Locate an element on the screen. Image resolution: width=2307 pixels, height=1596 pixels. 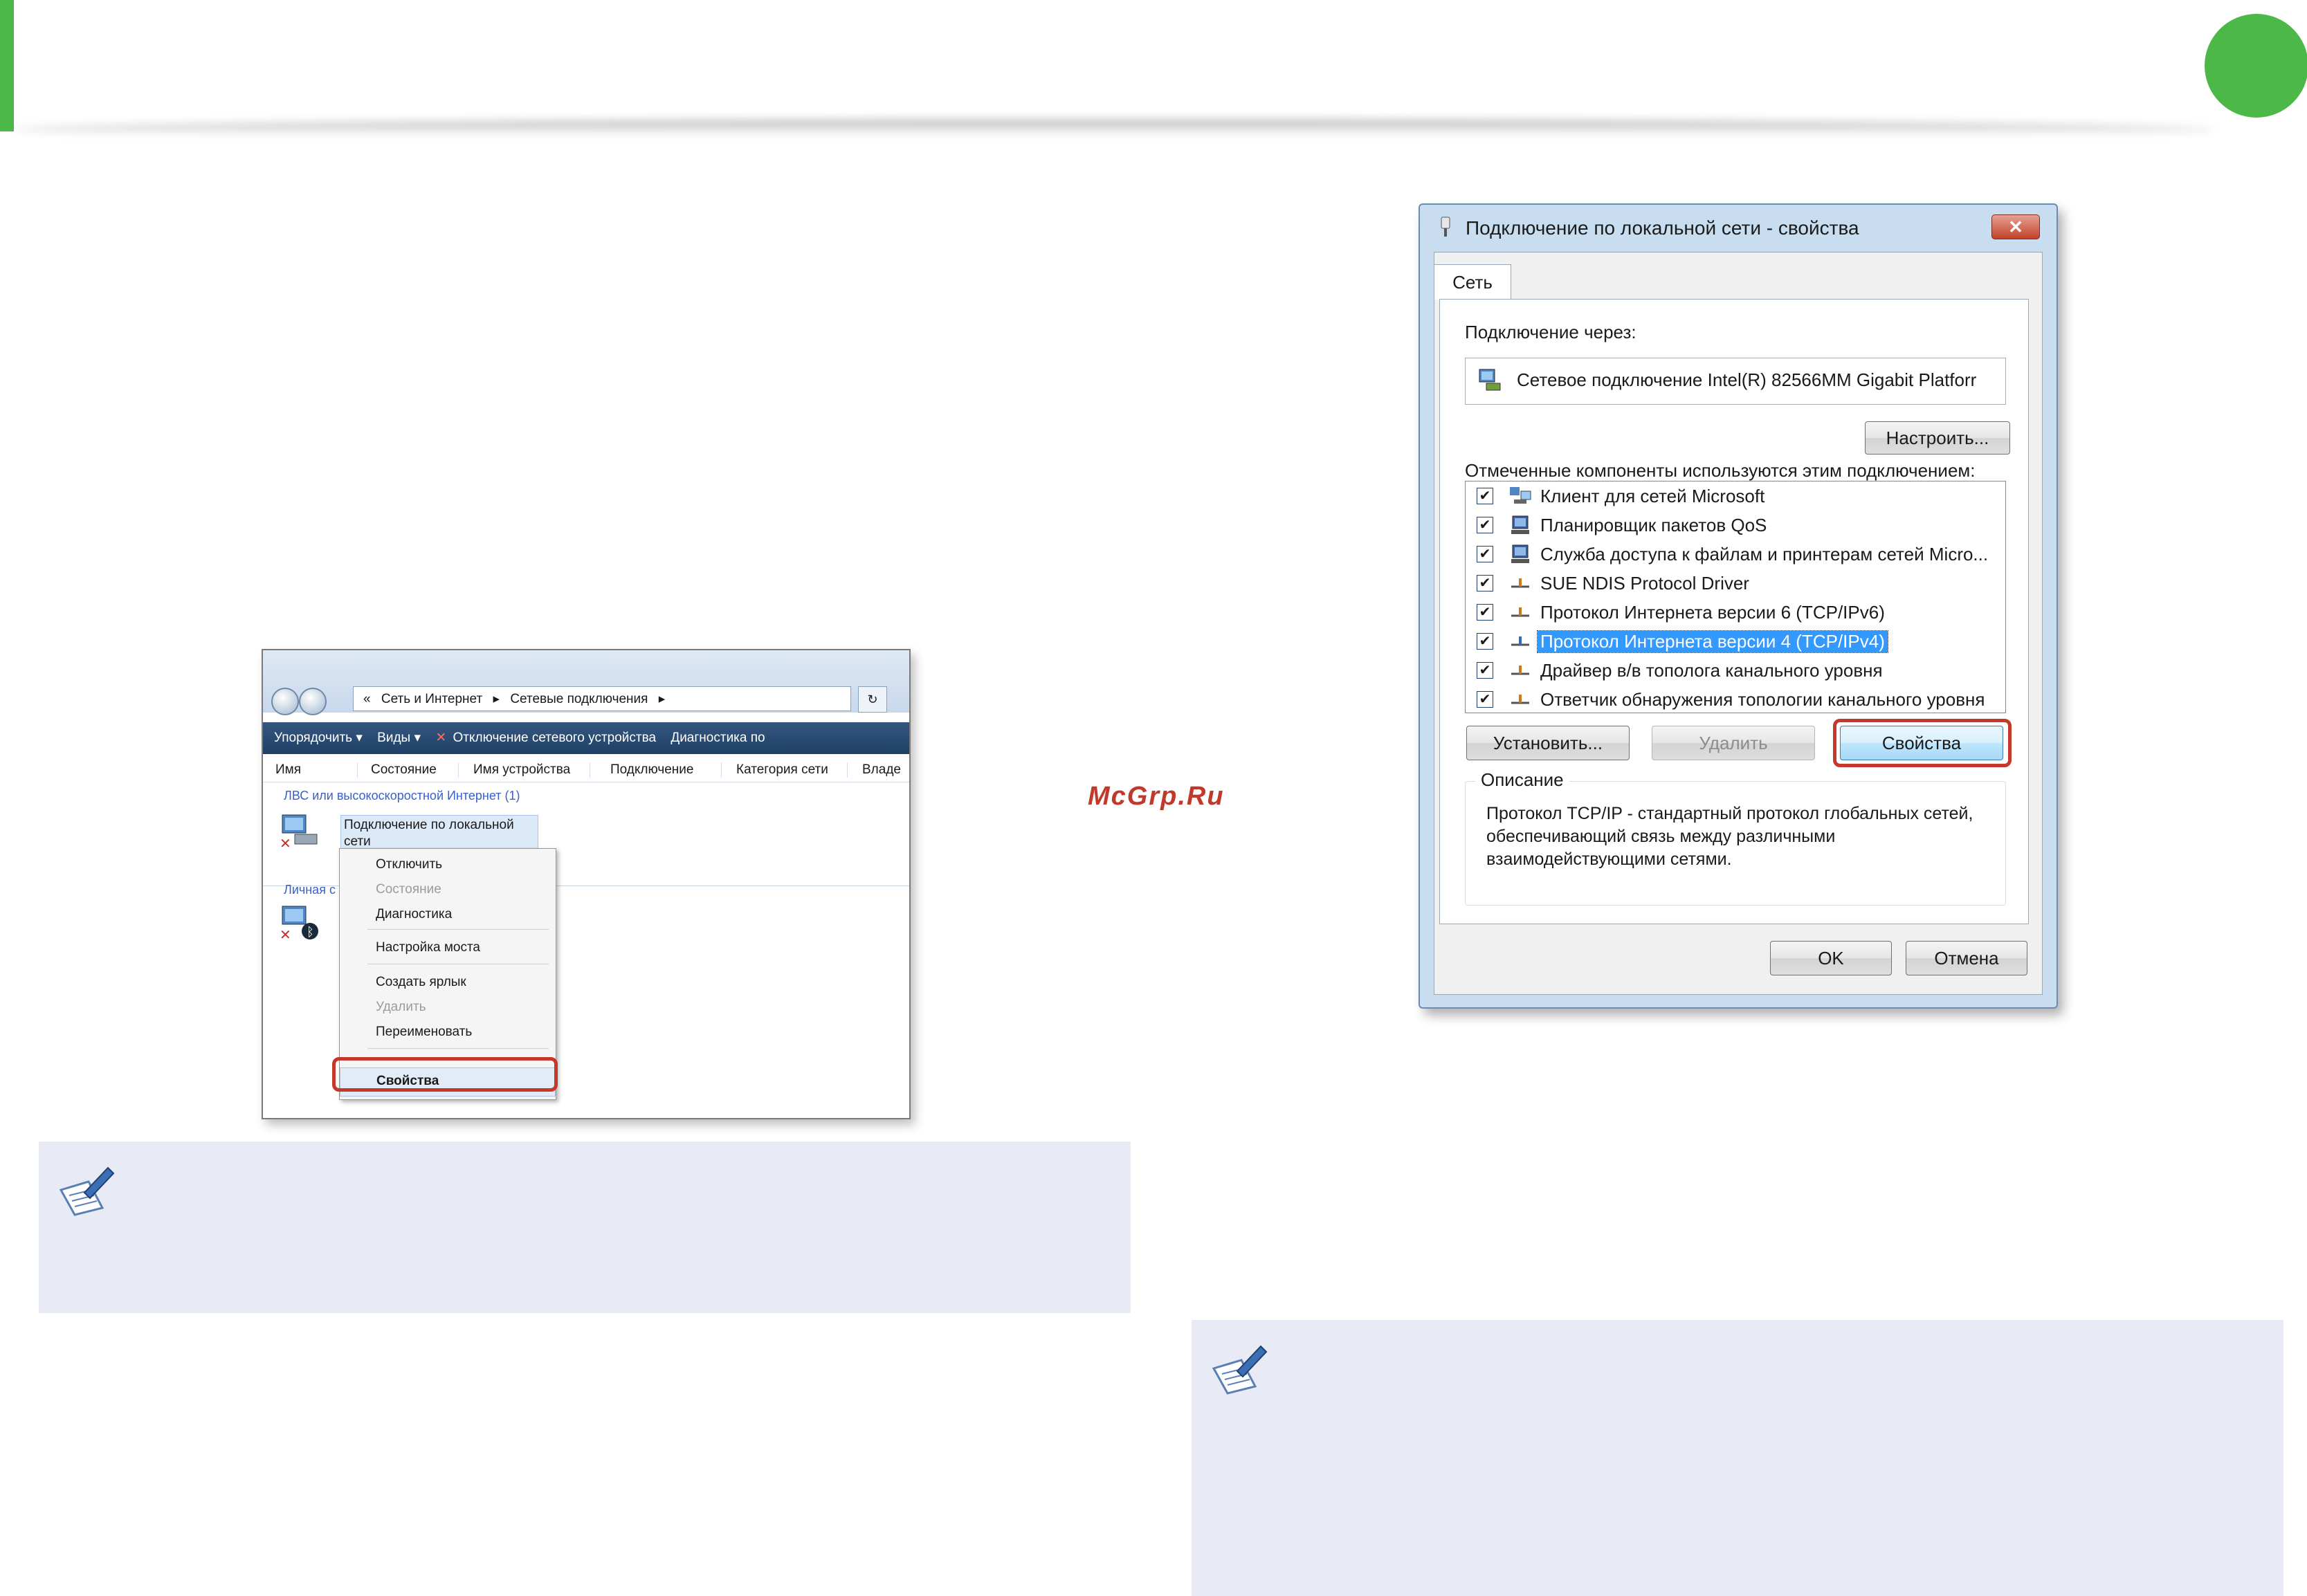
cancel-button: Отмена is located at coordinates (1966, 958).